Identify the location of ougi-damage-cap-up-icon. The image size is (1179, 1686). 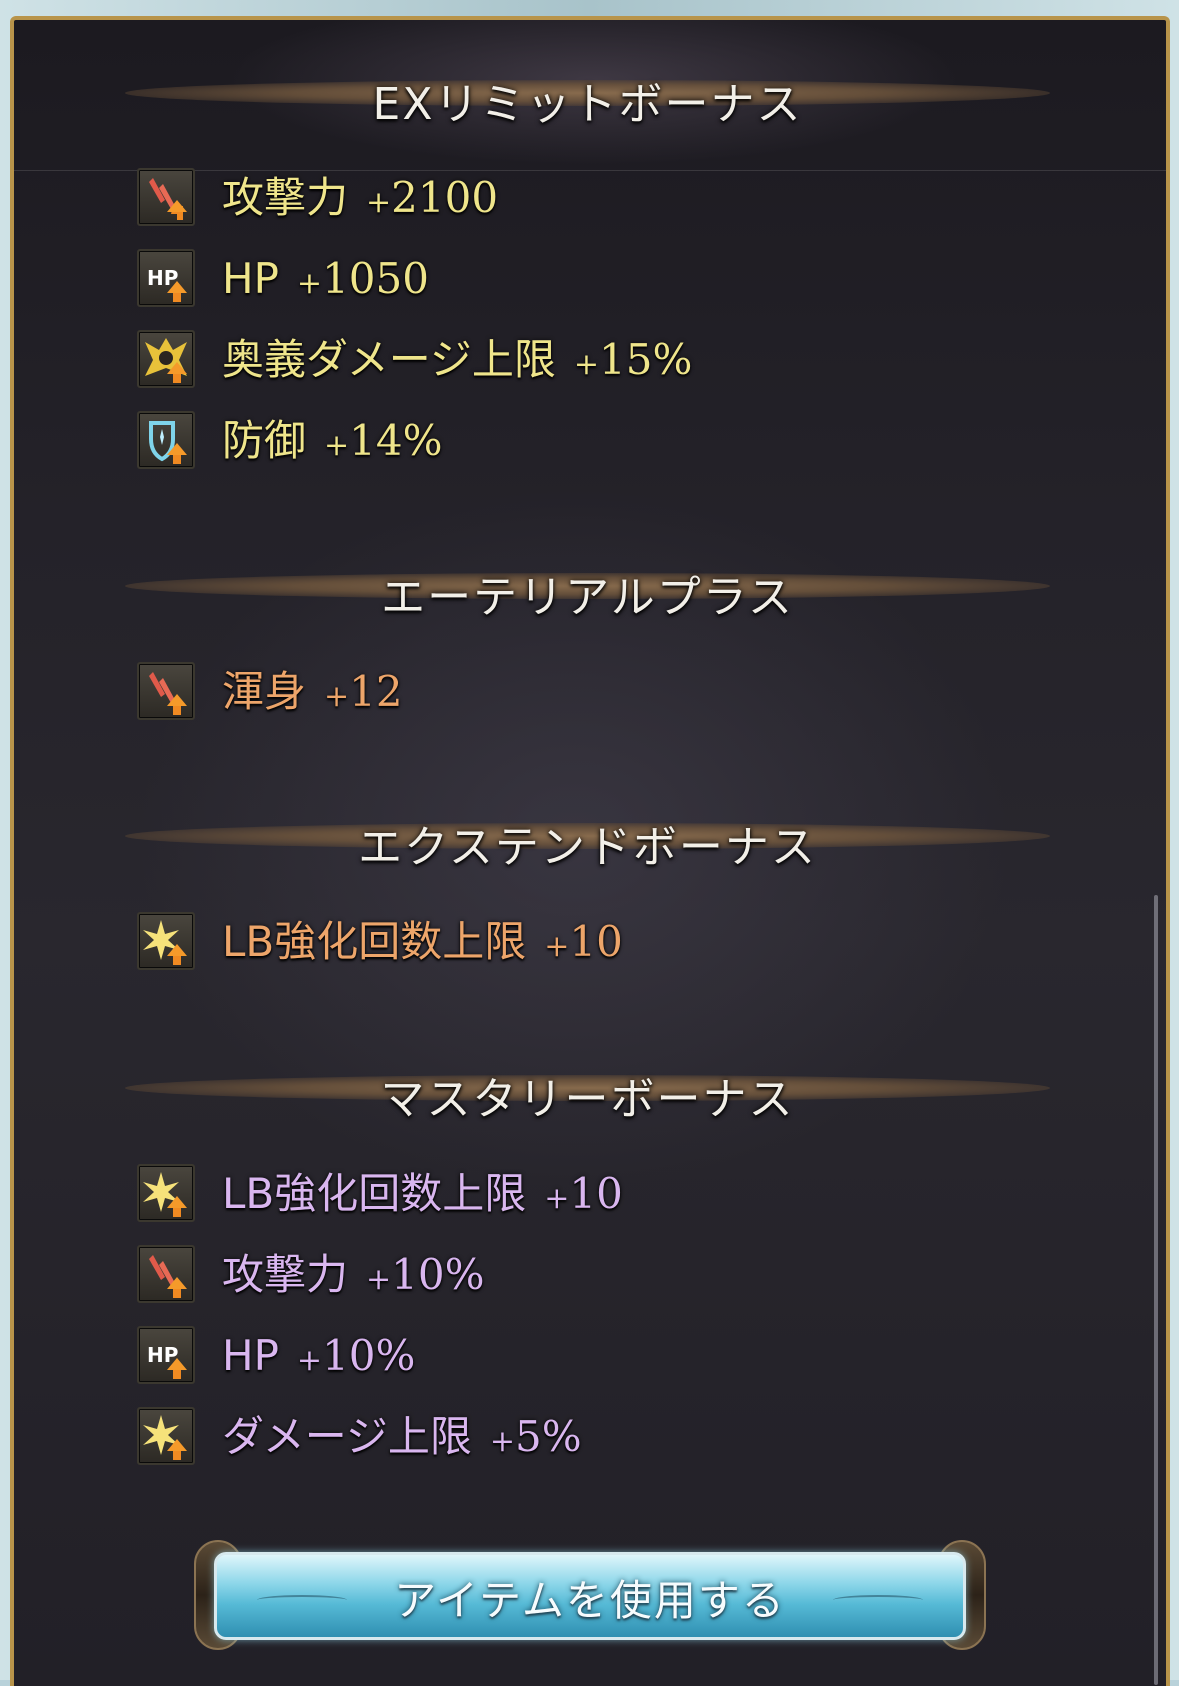
(166, 359).